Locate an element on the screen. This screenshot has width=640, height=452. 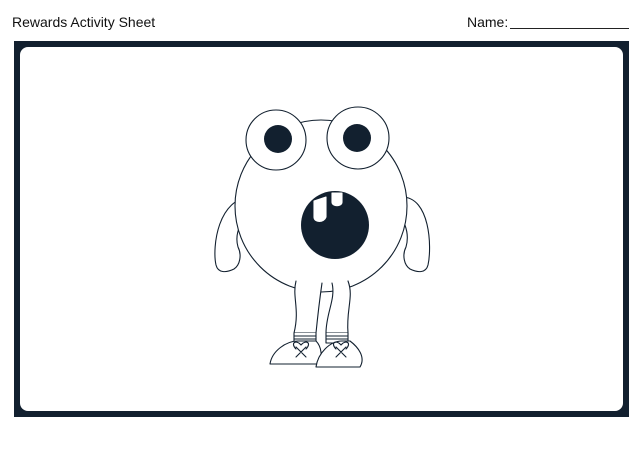
tooth-left is located at coordinates (320, 209).